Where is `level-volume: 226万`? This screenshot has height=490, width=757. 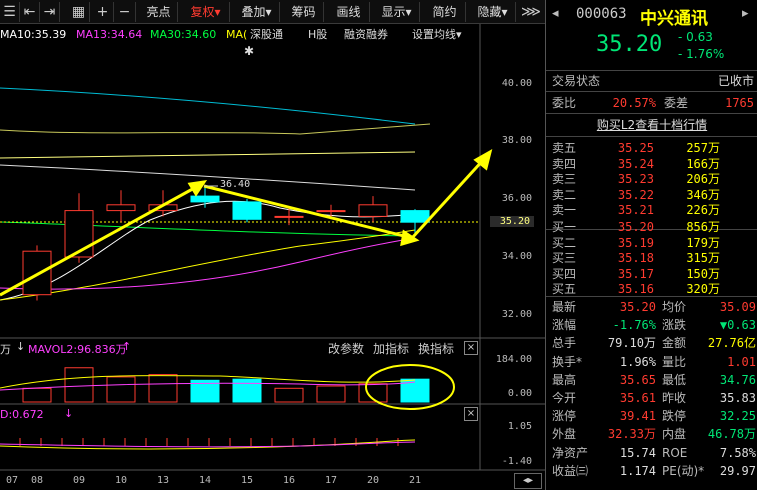
level-volume: 226万 is located at coordinates (703, 210).